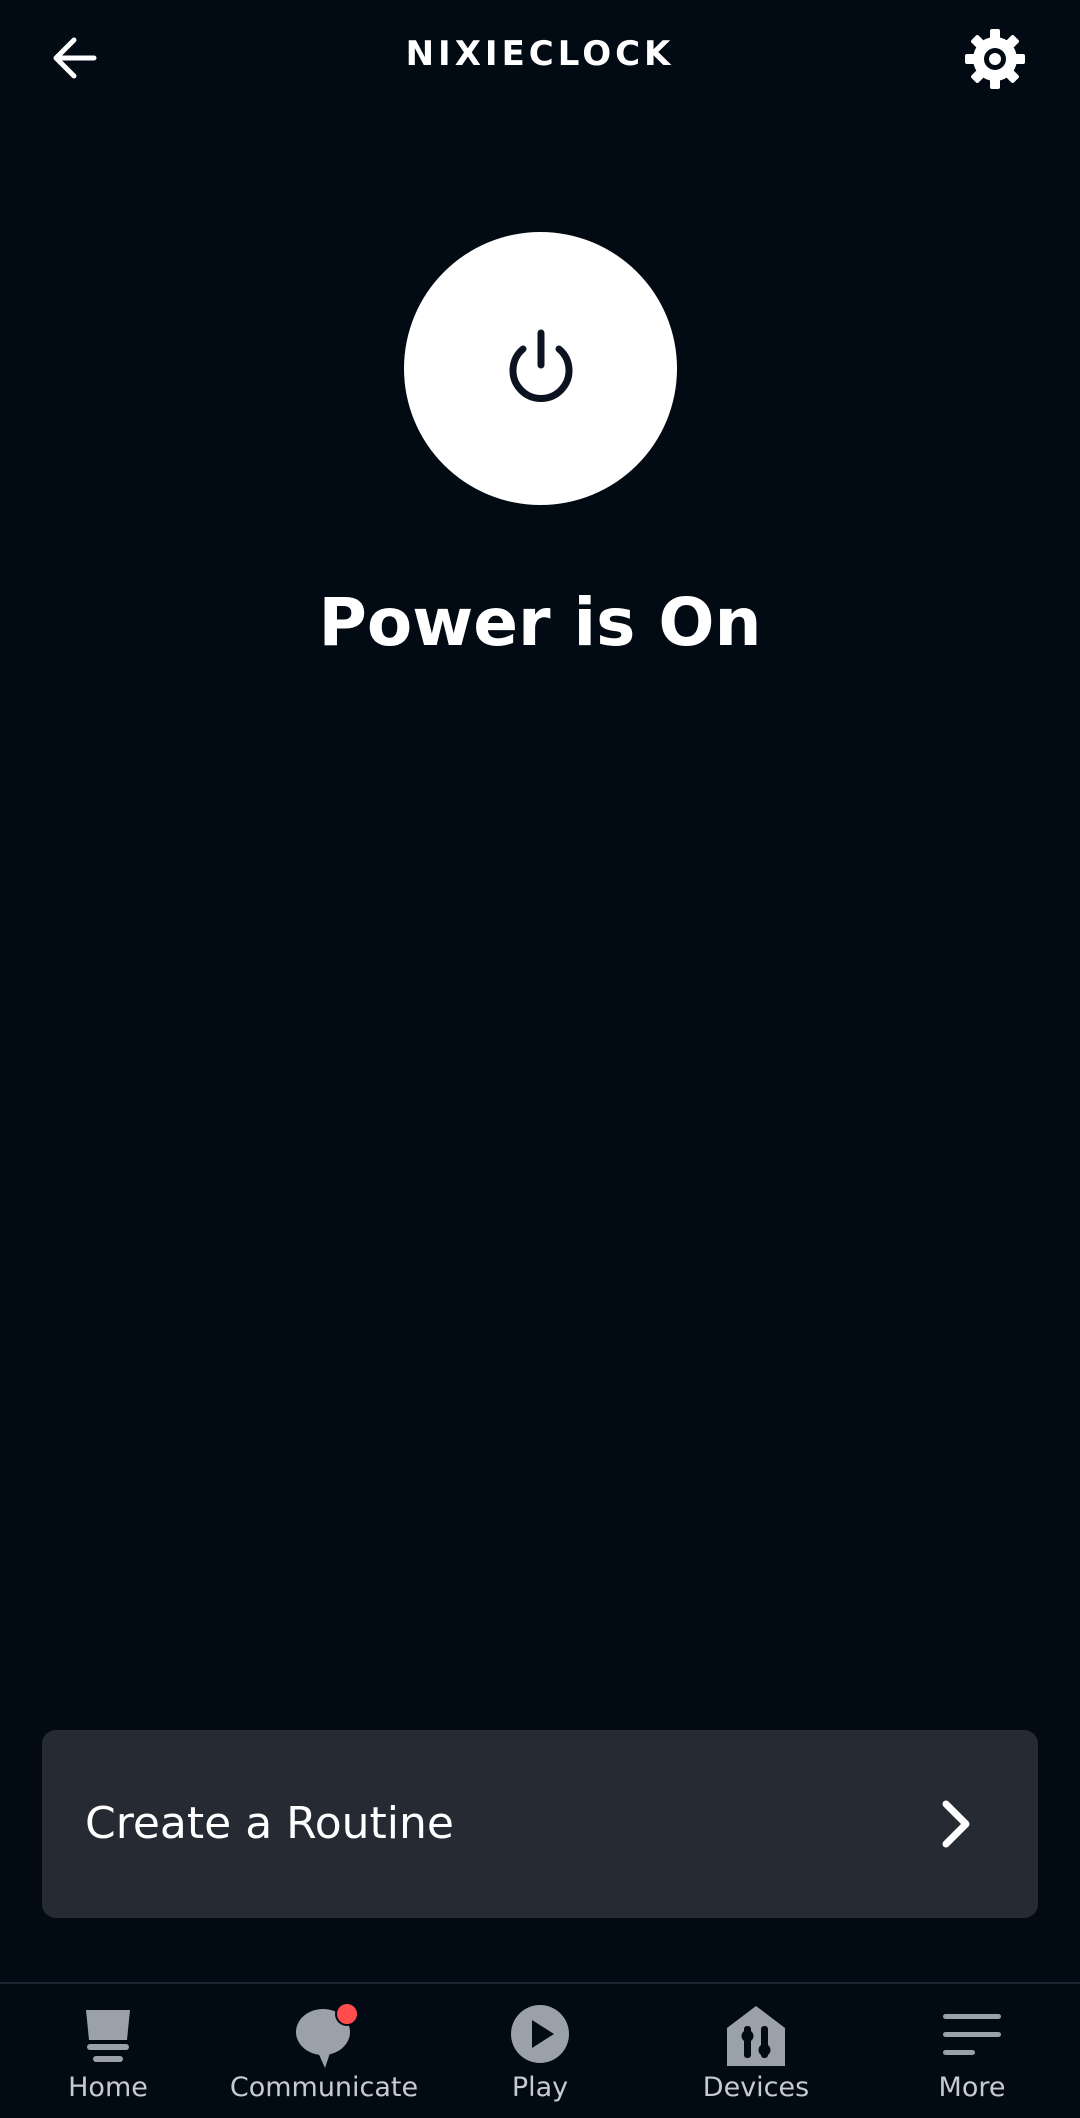 Image resolution: width=1080 pixels, height=2118 pixels. I want to click on tab-communicate: Communicate, so click(324, 2051).